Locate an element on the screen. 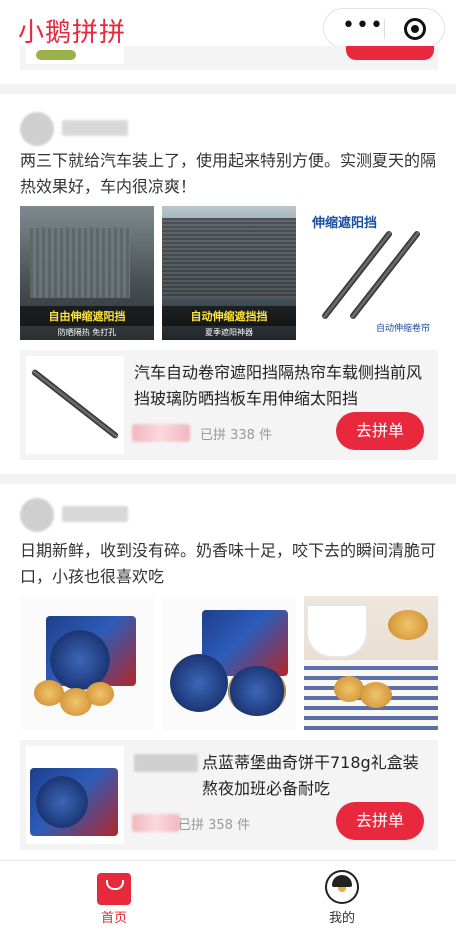 Image resolution: width=456 pixels, height=930 pixels. review-photo-3: 伸缩遮阳挡 自动伸缩卷帘 is located at coordinates (371, 273).